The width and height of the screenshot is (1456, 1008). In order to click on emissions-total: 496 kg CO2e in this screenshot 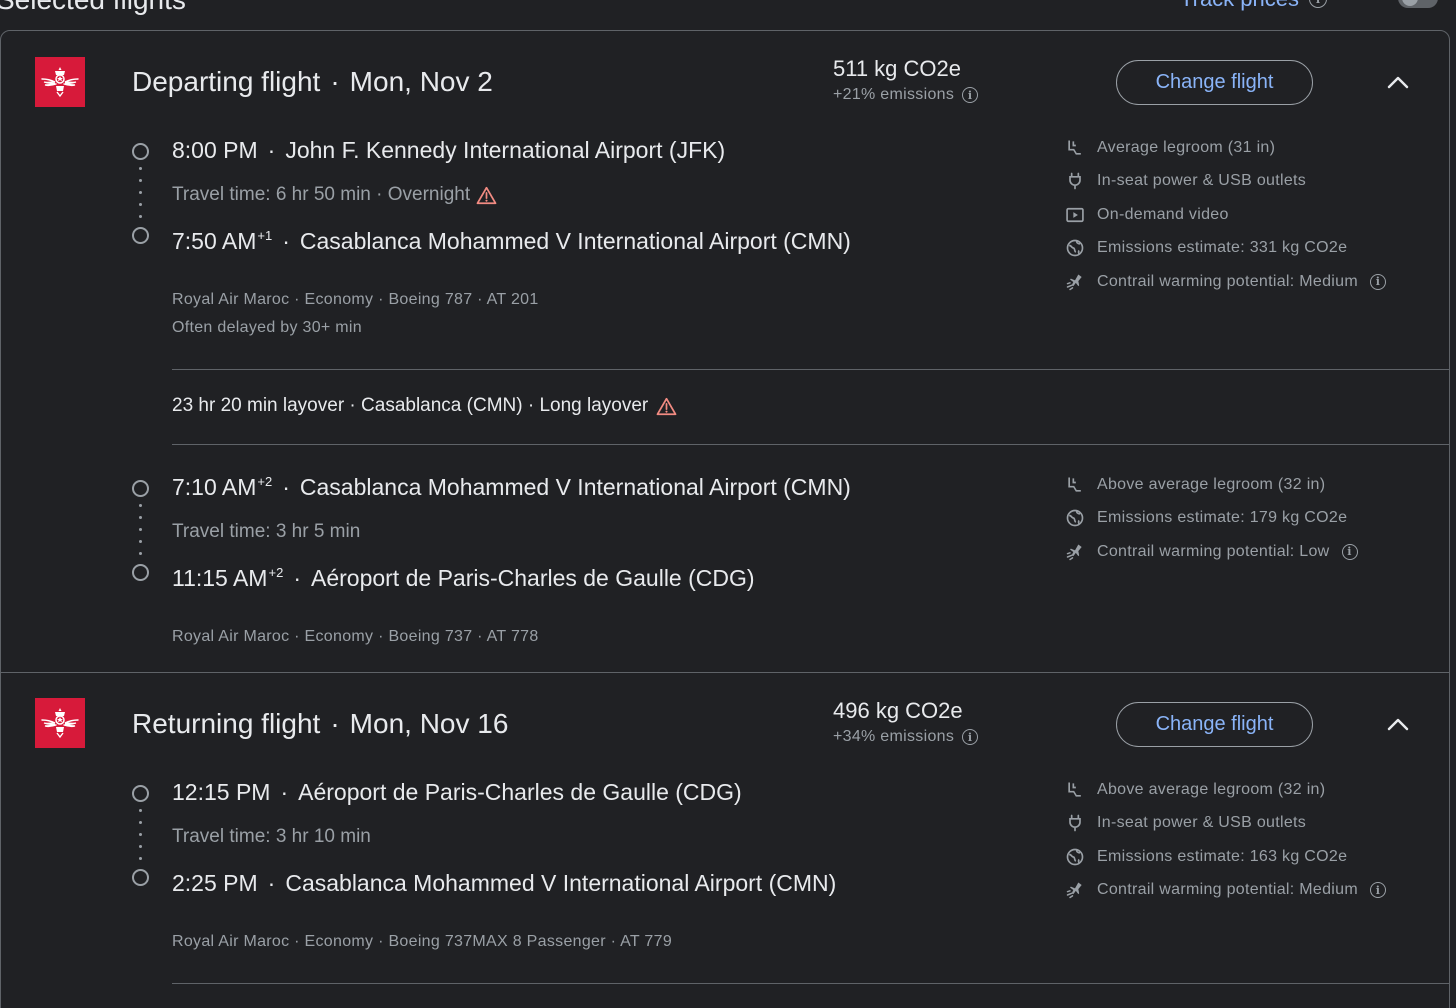, I will do `click(898, 710)`.